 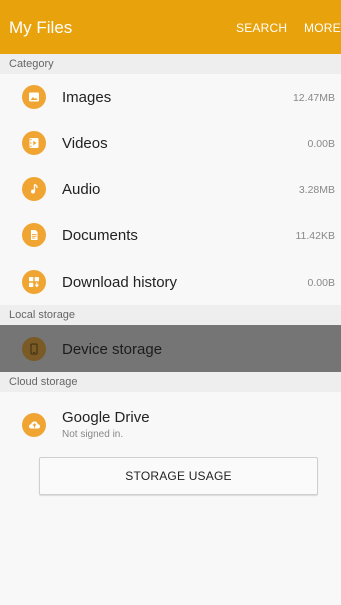 I want to click on category-item-images: Images 12.47MB, so click(x=170, y=97).